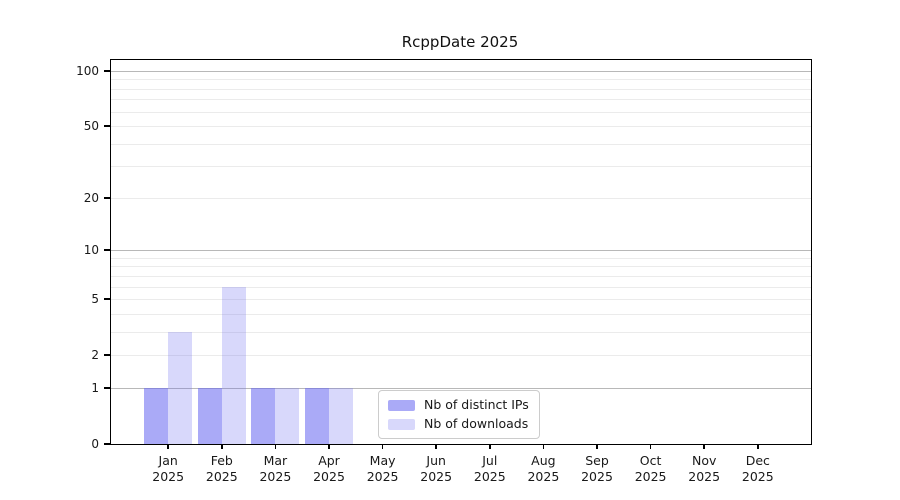  What do you see at coordinates (95, 444) in the screenshot?
I see `y-axis-tick-label: 0` at bounding box center [95, 444].